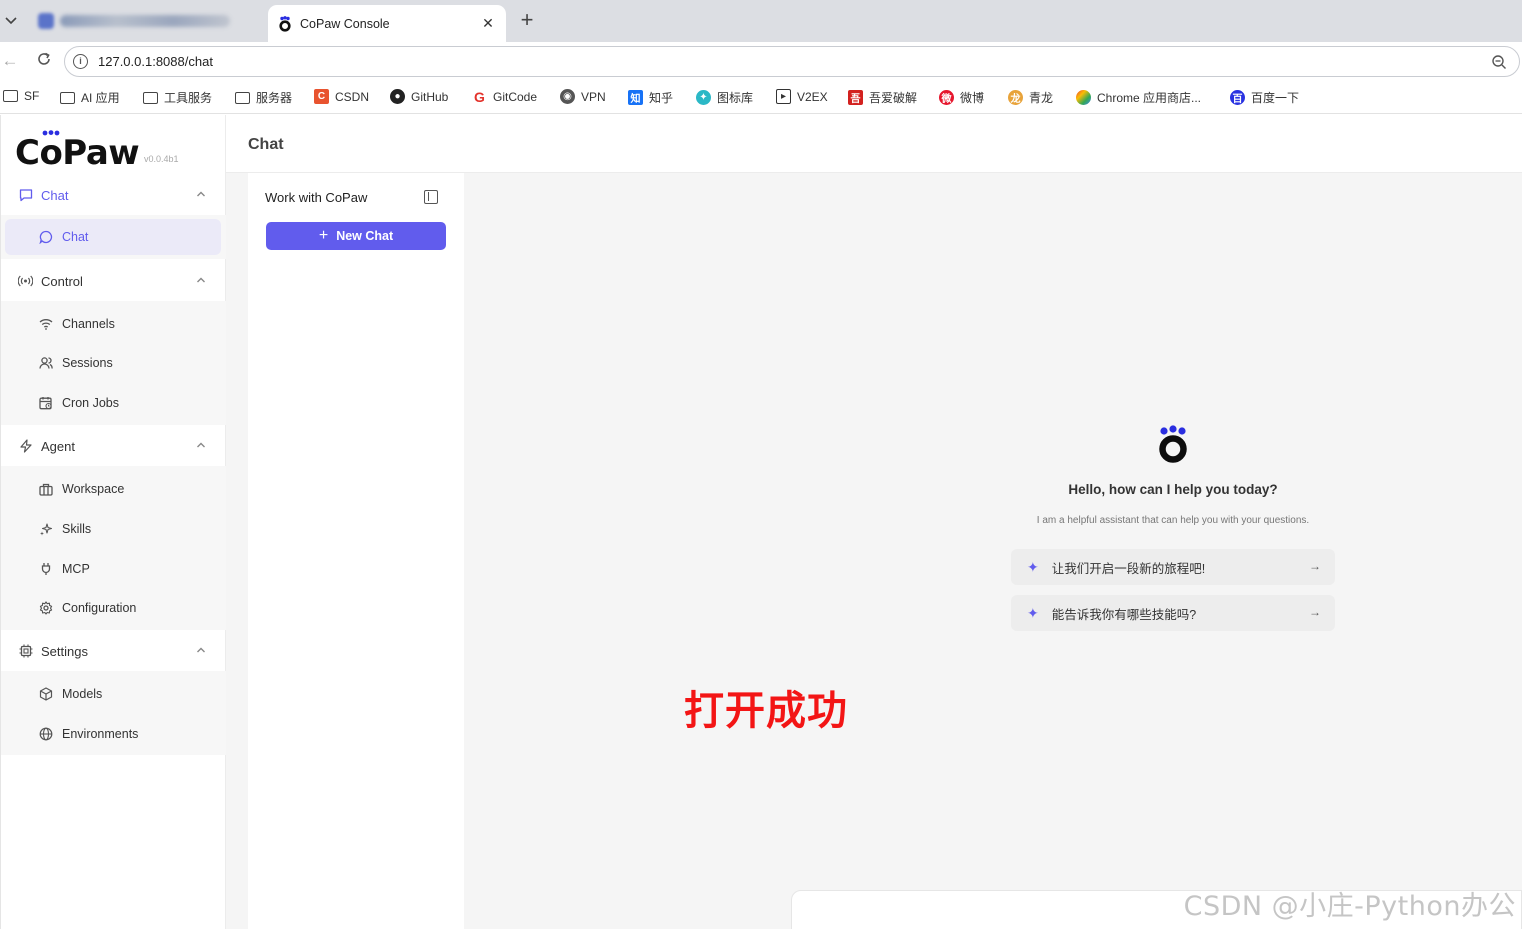  What do you see at coordinates (46, 237) in the screenshot?
I see `message-circle-icon` at bounding box center [46, 237].